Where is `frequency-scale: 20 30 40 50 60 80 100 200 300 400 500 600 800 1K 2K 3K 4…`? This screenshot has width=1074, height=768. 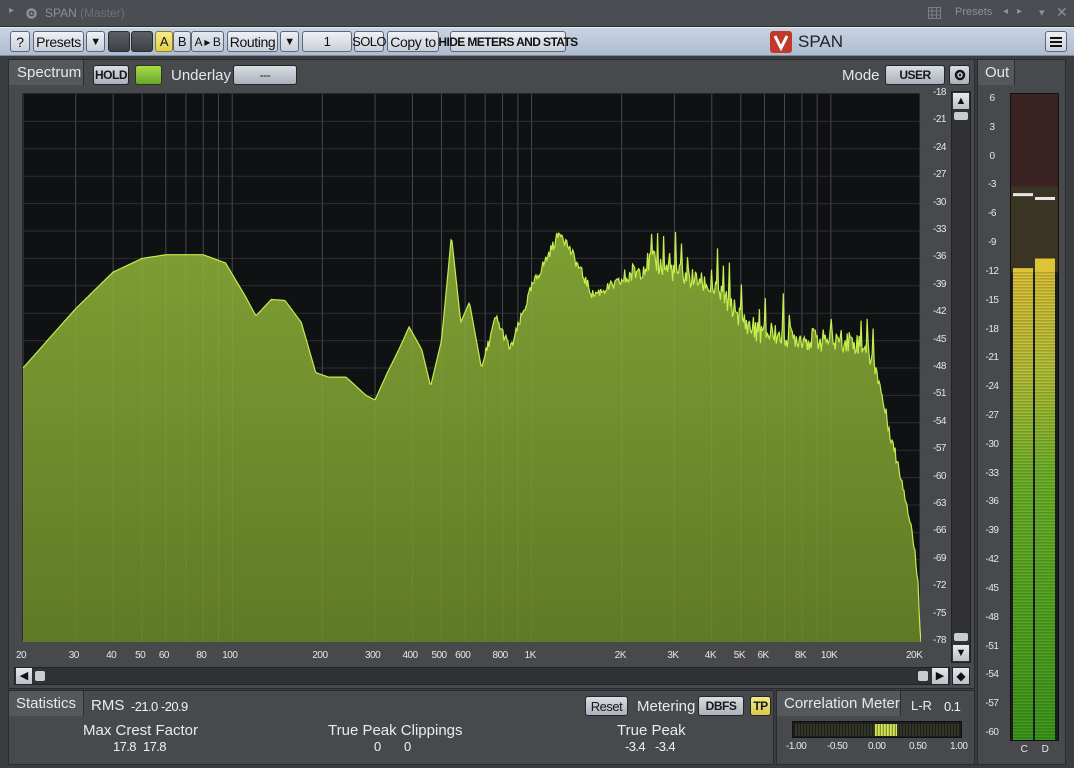
frequency-scale: 20 30 40 50 60 80 100 200 300 400 500 600 800 1K 2K 3K 4… is located at coordinates (469, 657).